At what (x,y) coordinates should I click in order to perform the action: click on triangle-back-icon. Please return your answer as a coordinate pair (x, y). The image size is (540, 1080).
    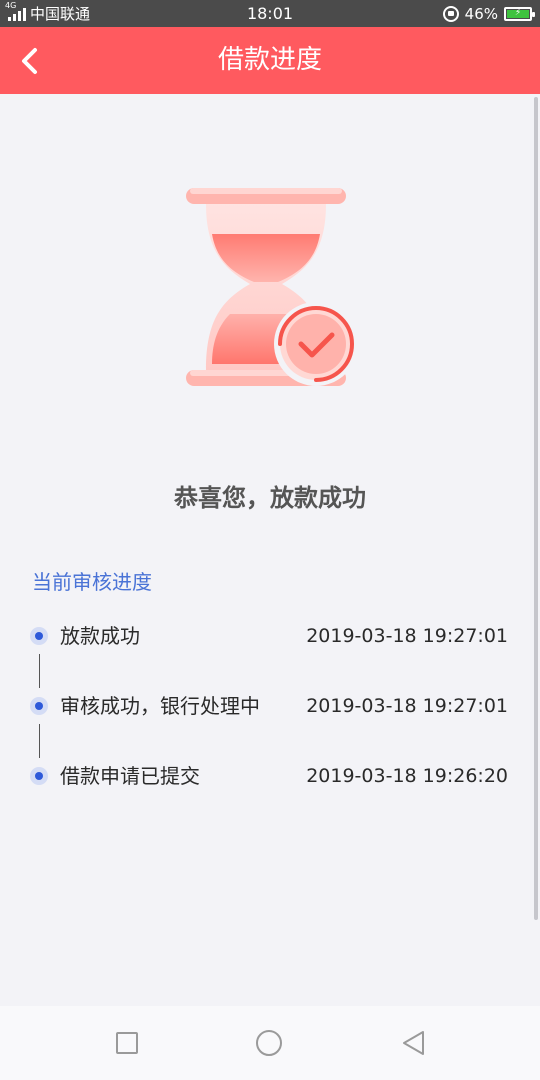
    Looking at the image, I should click on (413, 1043).